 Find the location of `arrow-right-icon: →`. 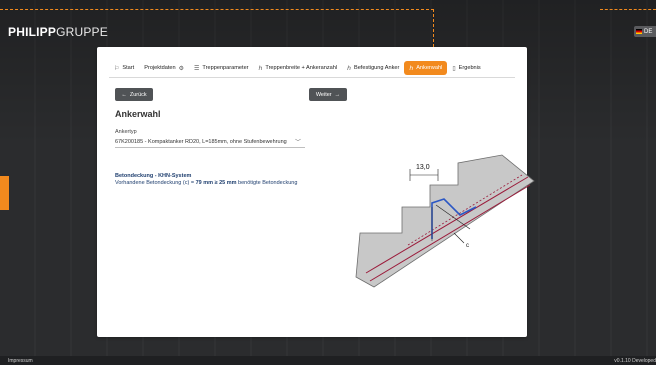

arrow-right-icon: → is located at coordinates (337, 94).